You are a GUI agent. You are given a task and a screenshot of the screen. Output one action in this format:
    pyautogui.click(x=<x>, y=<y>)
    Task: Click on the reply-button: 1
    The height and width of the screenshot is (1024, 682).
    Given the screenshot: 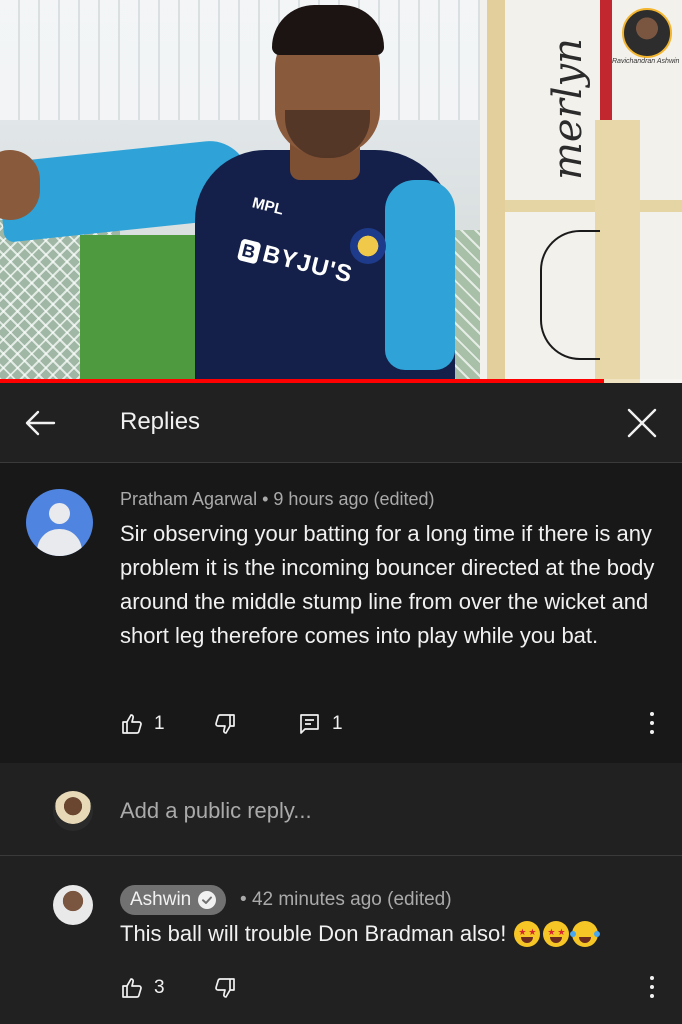 What is the action you would take?
    pyautogui.click(x=320, y=724)
    